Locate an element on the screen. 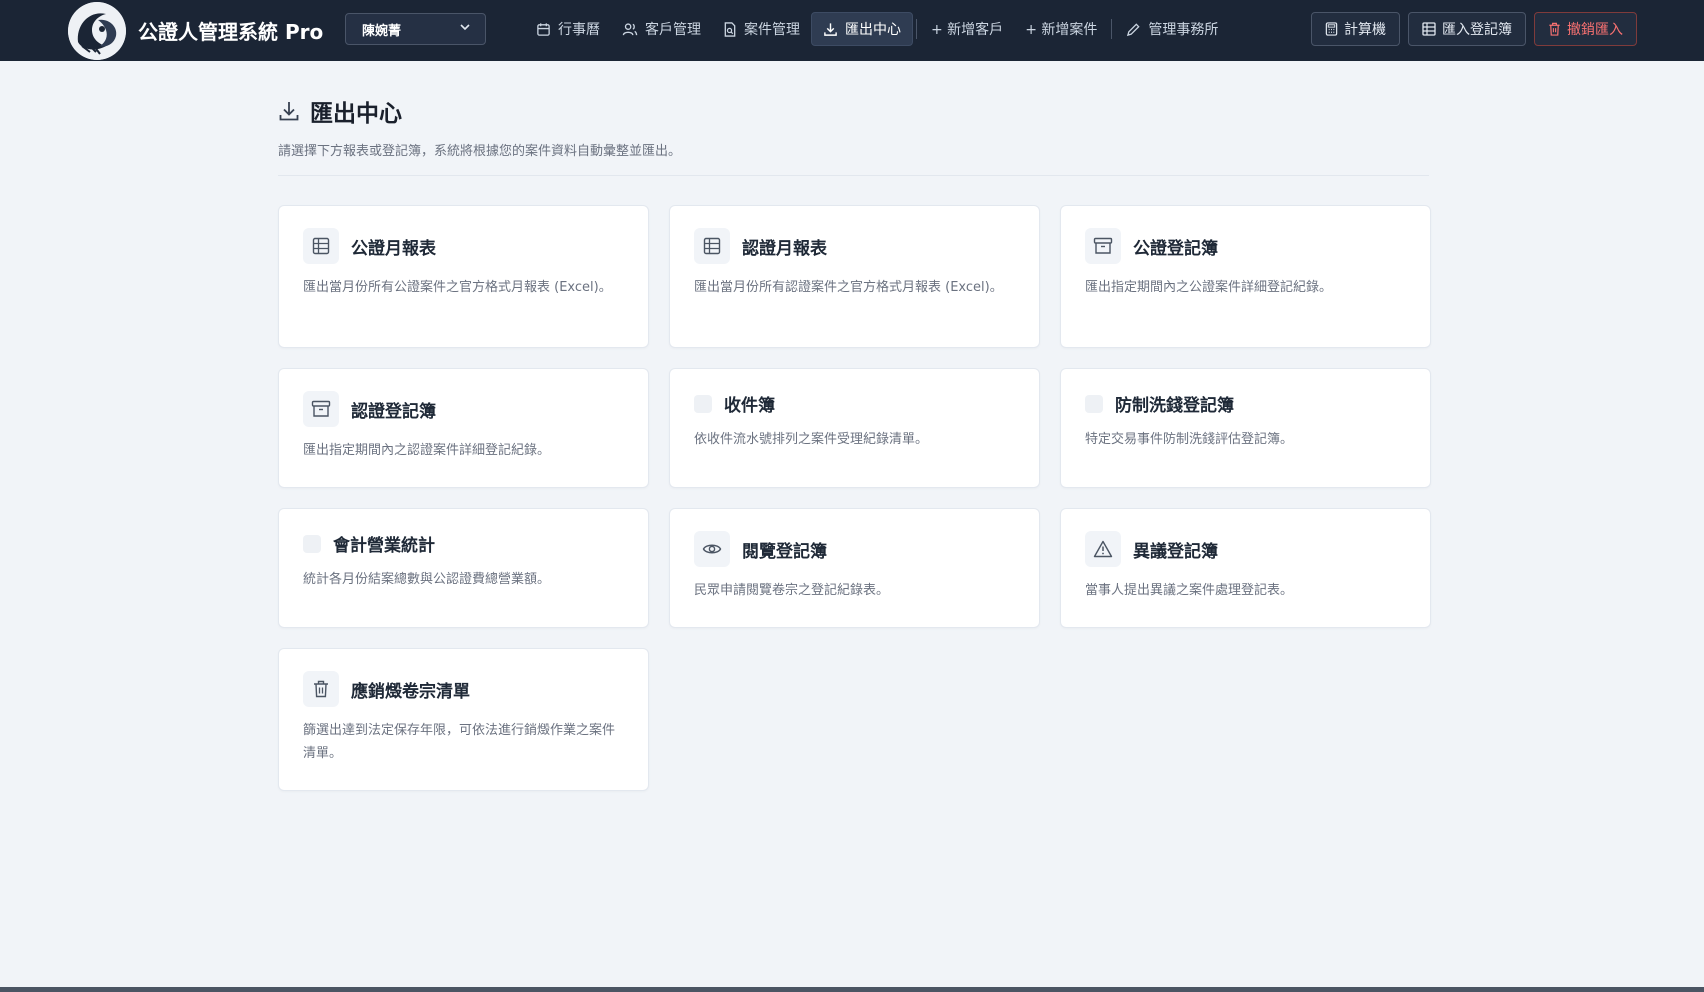  card-description: 匯出當月份所有認證案件之官方格式月報表 (Excel)。 is located at coordinates (848, 287).